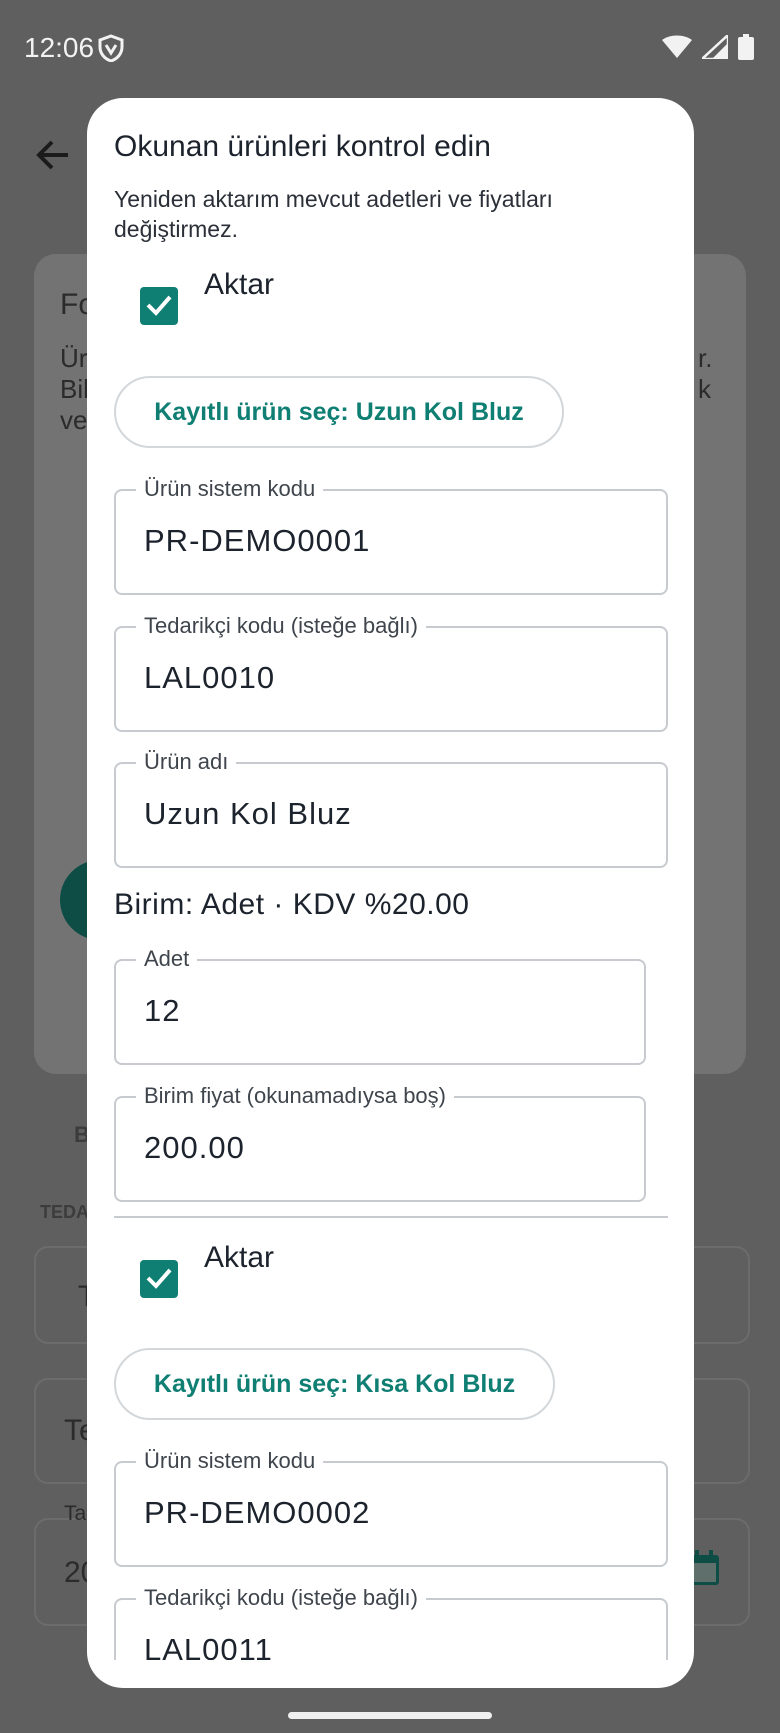  What do you see at coordinates (391, 1507) in the screenshot?
I see `system-code-field-2: Ürün sistem kodu PR-DEMO0002` at bounding box center [391, 1507].